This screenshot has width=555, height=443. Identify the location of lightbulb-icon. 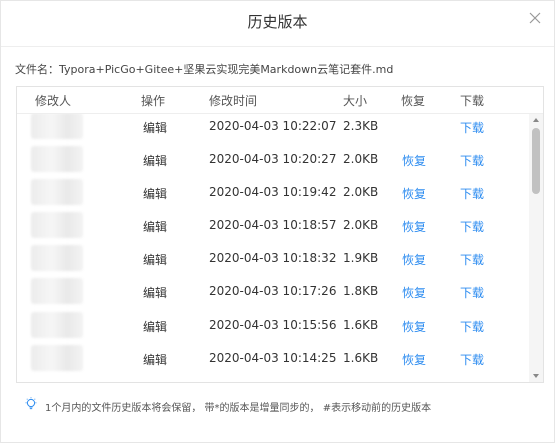
(31, 404).